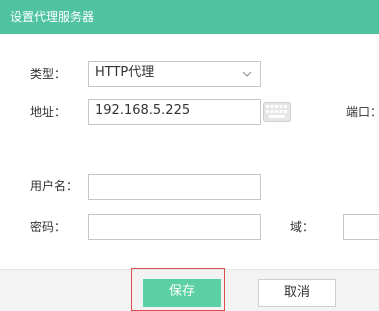 The width and height of the screenshot is (379, 311). Describe the element at coordinates (174, 187) in the screenshot. I see `username-input` at that location.